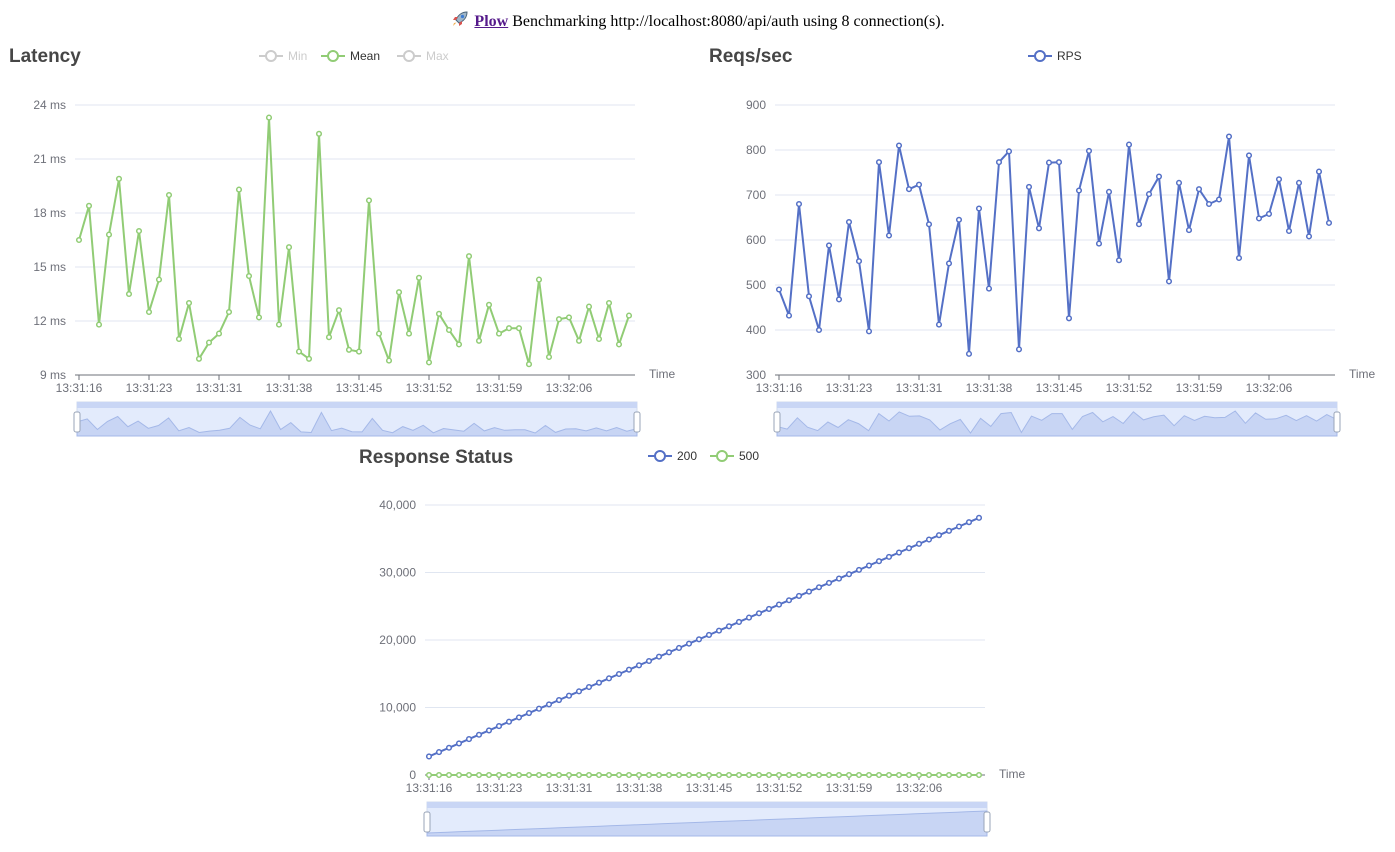 The image size is (1395, 852). Describe the element at coordinates (1012, 774) in the screenshot. I see `x-axis-label: Time` at that location.